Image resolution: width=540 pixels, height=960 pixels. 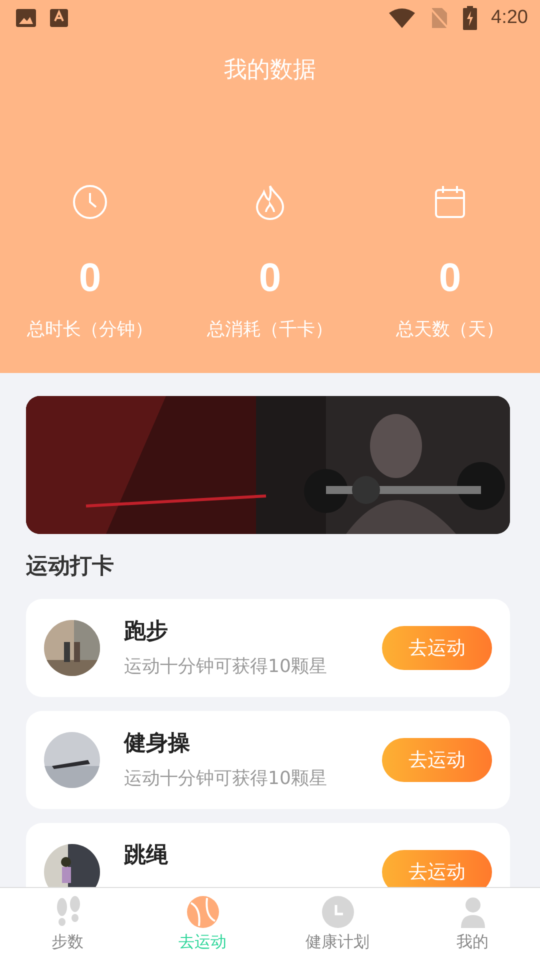 I want to click on image-icon, so click(x=26, y=18).